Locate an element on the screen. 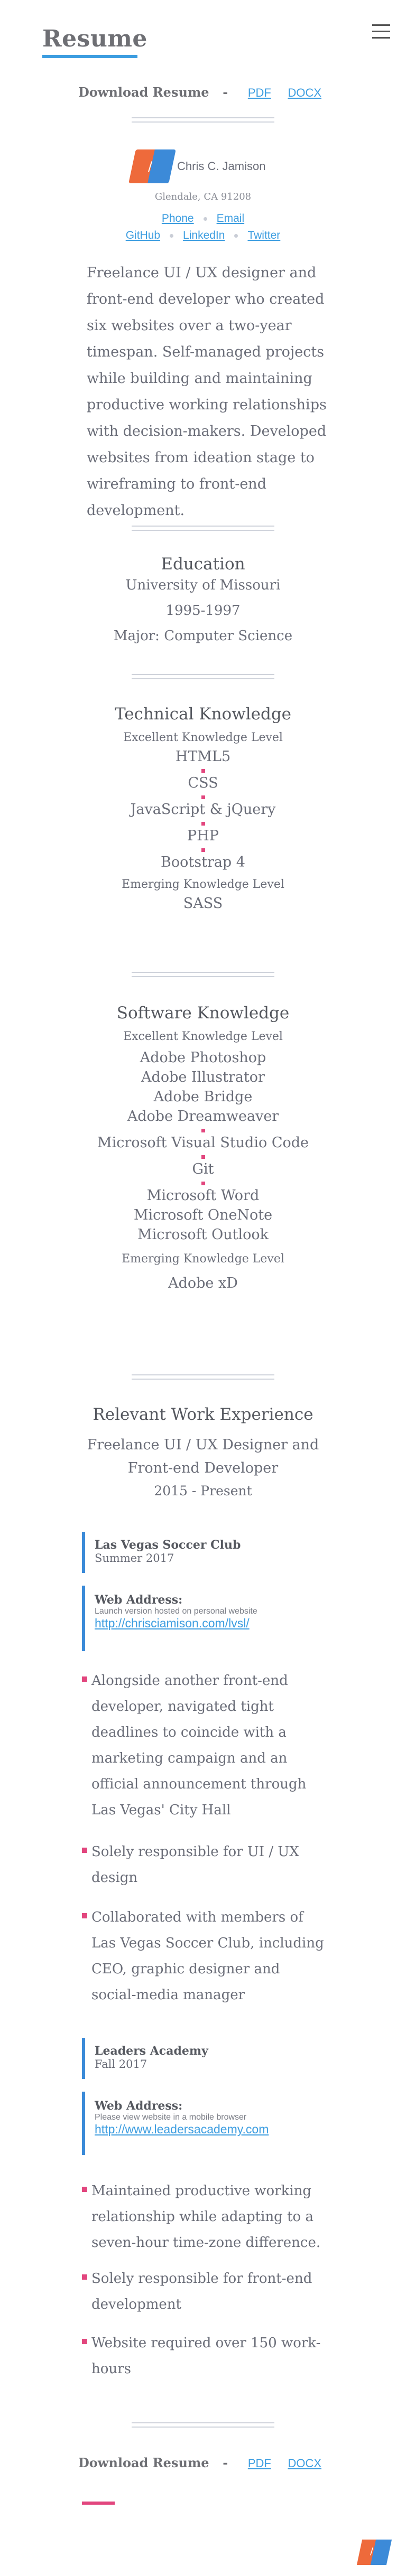 This screenshot has width=406, height=2576. experience-title: Relevant Work Experience is located at coordinates (203, 1414).